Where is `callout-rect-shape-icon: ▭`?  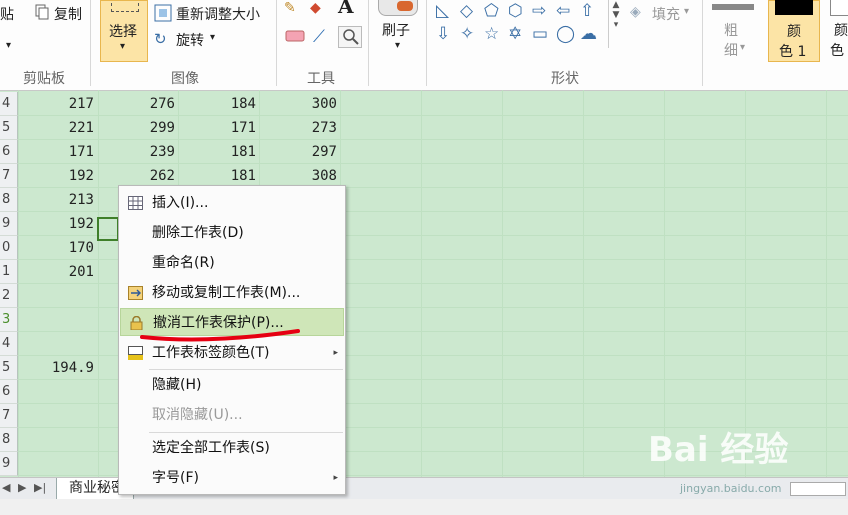
callout-rect-shape-icon: ▭ is located at coordinates (540, 34).